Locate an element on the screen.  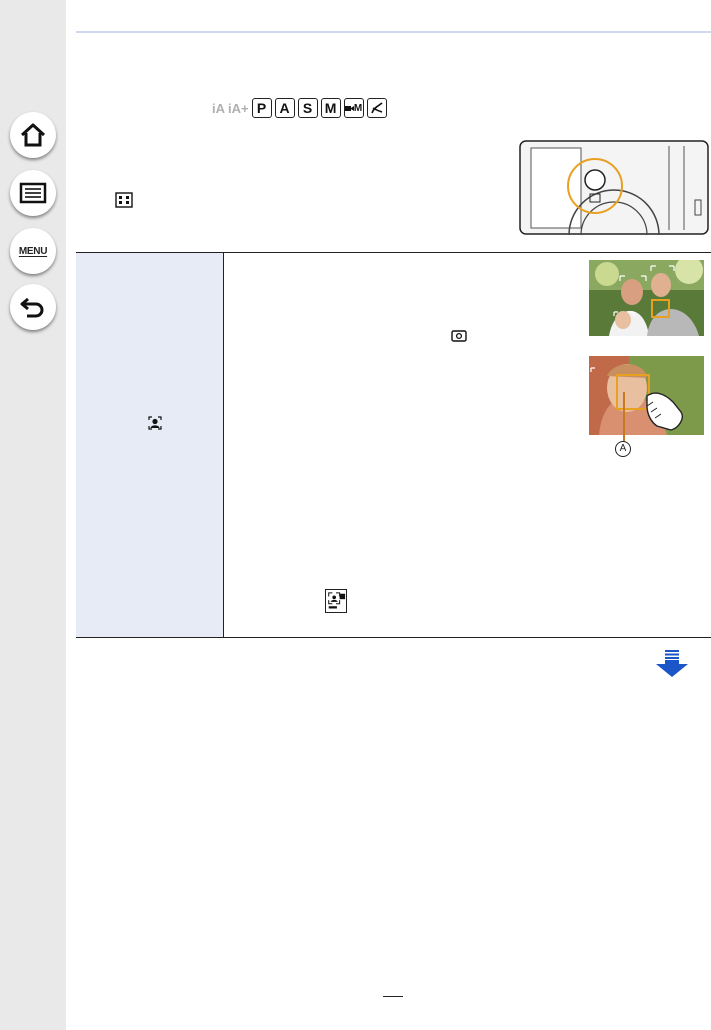
menu-label: MENU is located at coordinates (33, 251).